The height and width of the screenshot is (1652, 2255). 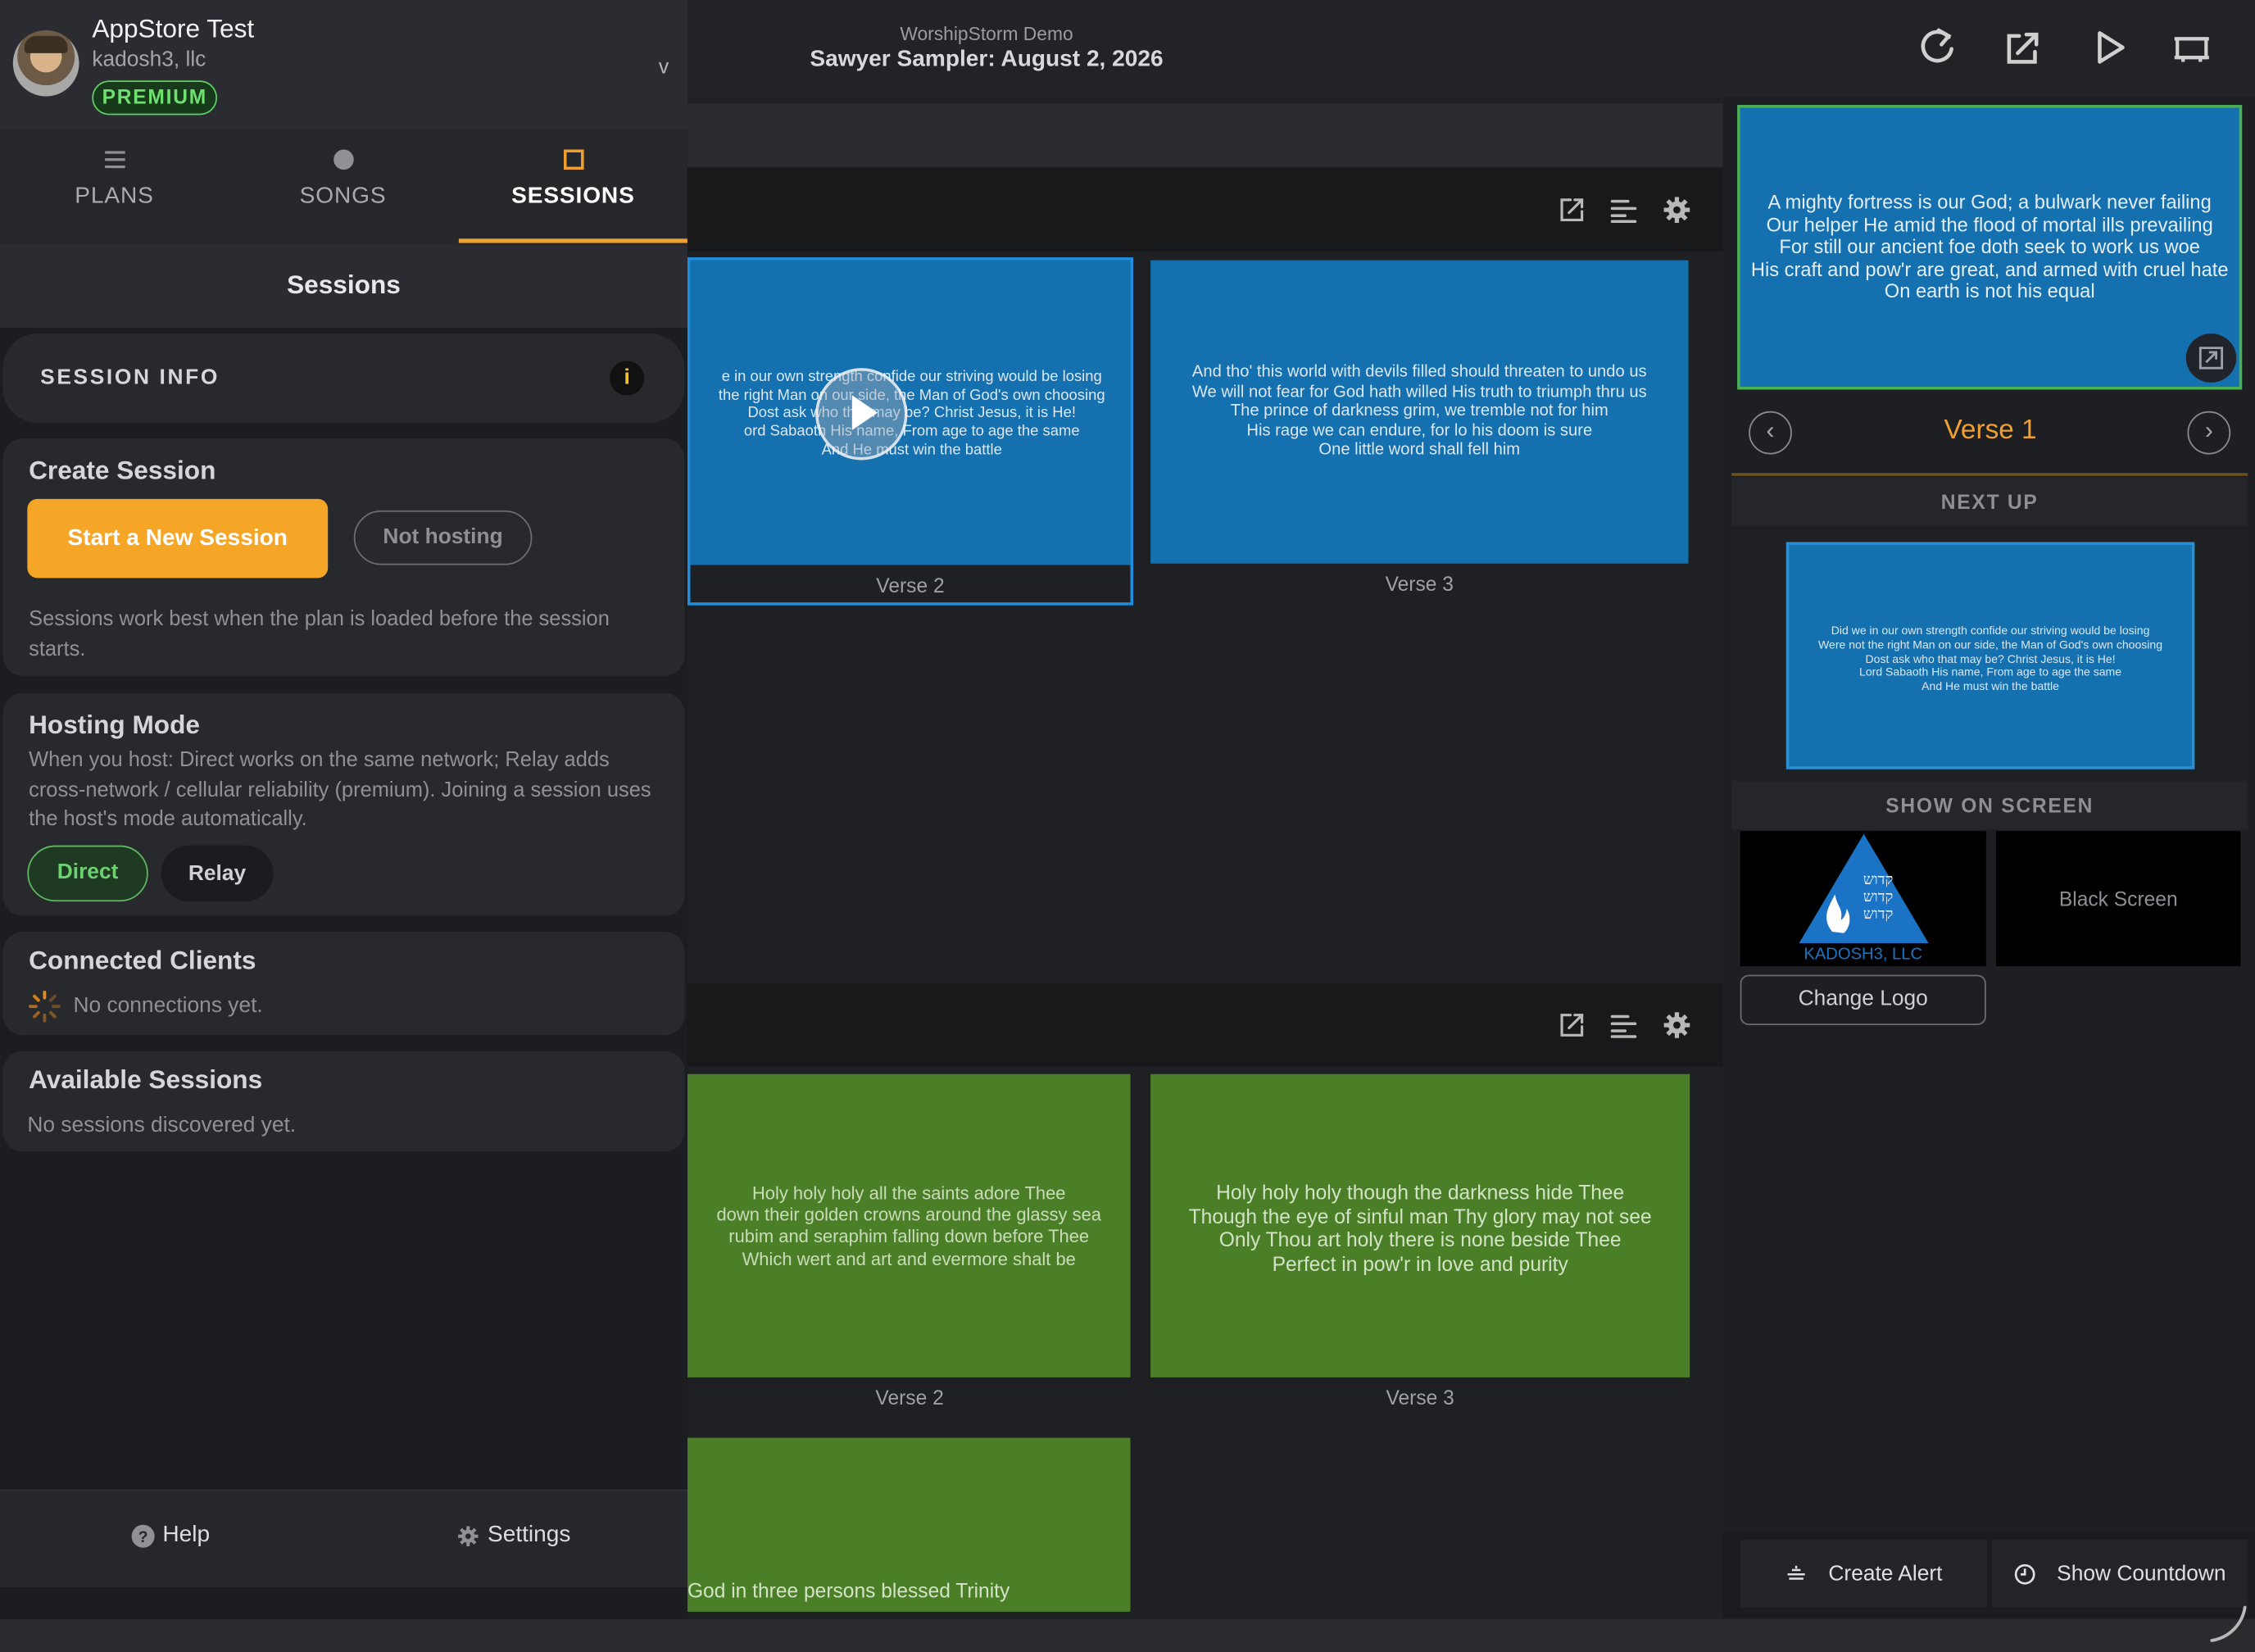 I want to click on help-button: ? Help, so click(x=170, y=1536).